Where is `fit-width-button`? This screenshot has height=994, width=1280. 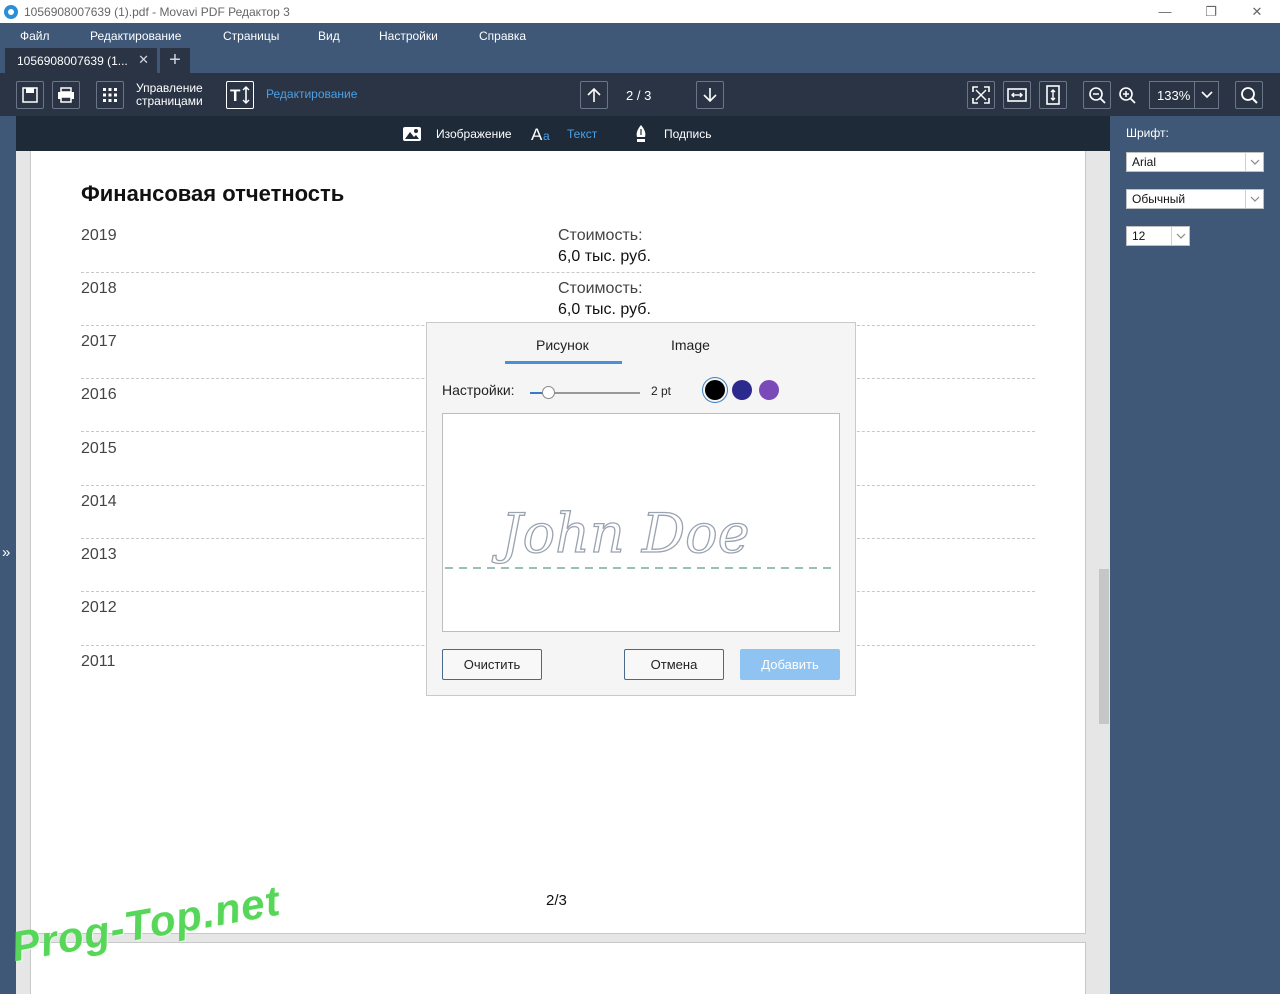 fit-width-button is located at coordinates (1017, 95).